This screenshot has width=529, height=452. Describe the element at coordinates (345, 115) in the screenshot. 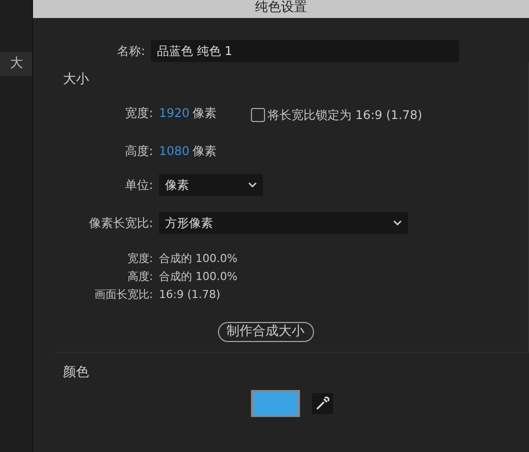

I see `checkbox-label: 将长宽比锁定为 16:9 (1.78)` at that location.